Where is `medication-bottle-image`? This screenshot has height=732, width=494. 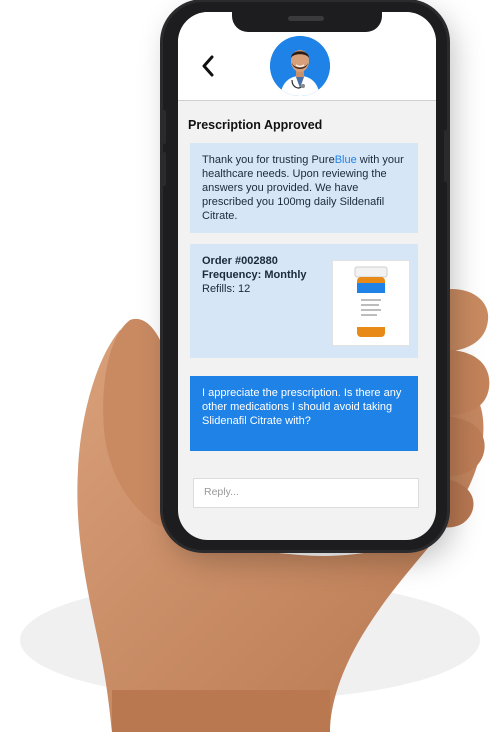
medication-bottle-image is located at coordinates (371, 303).